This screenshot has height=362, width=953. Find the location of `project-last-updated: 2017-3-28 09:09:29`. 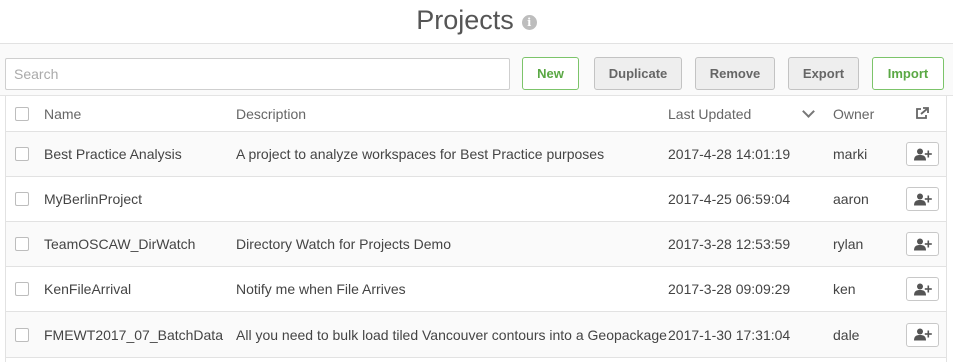

project-last-updated: 2017-3-28 09:09:29 is located at coordinates (729, 289).